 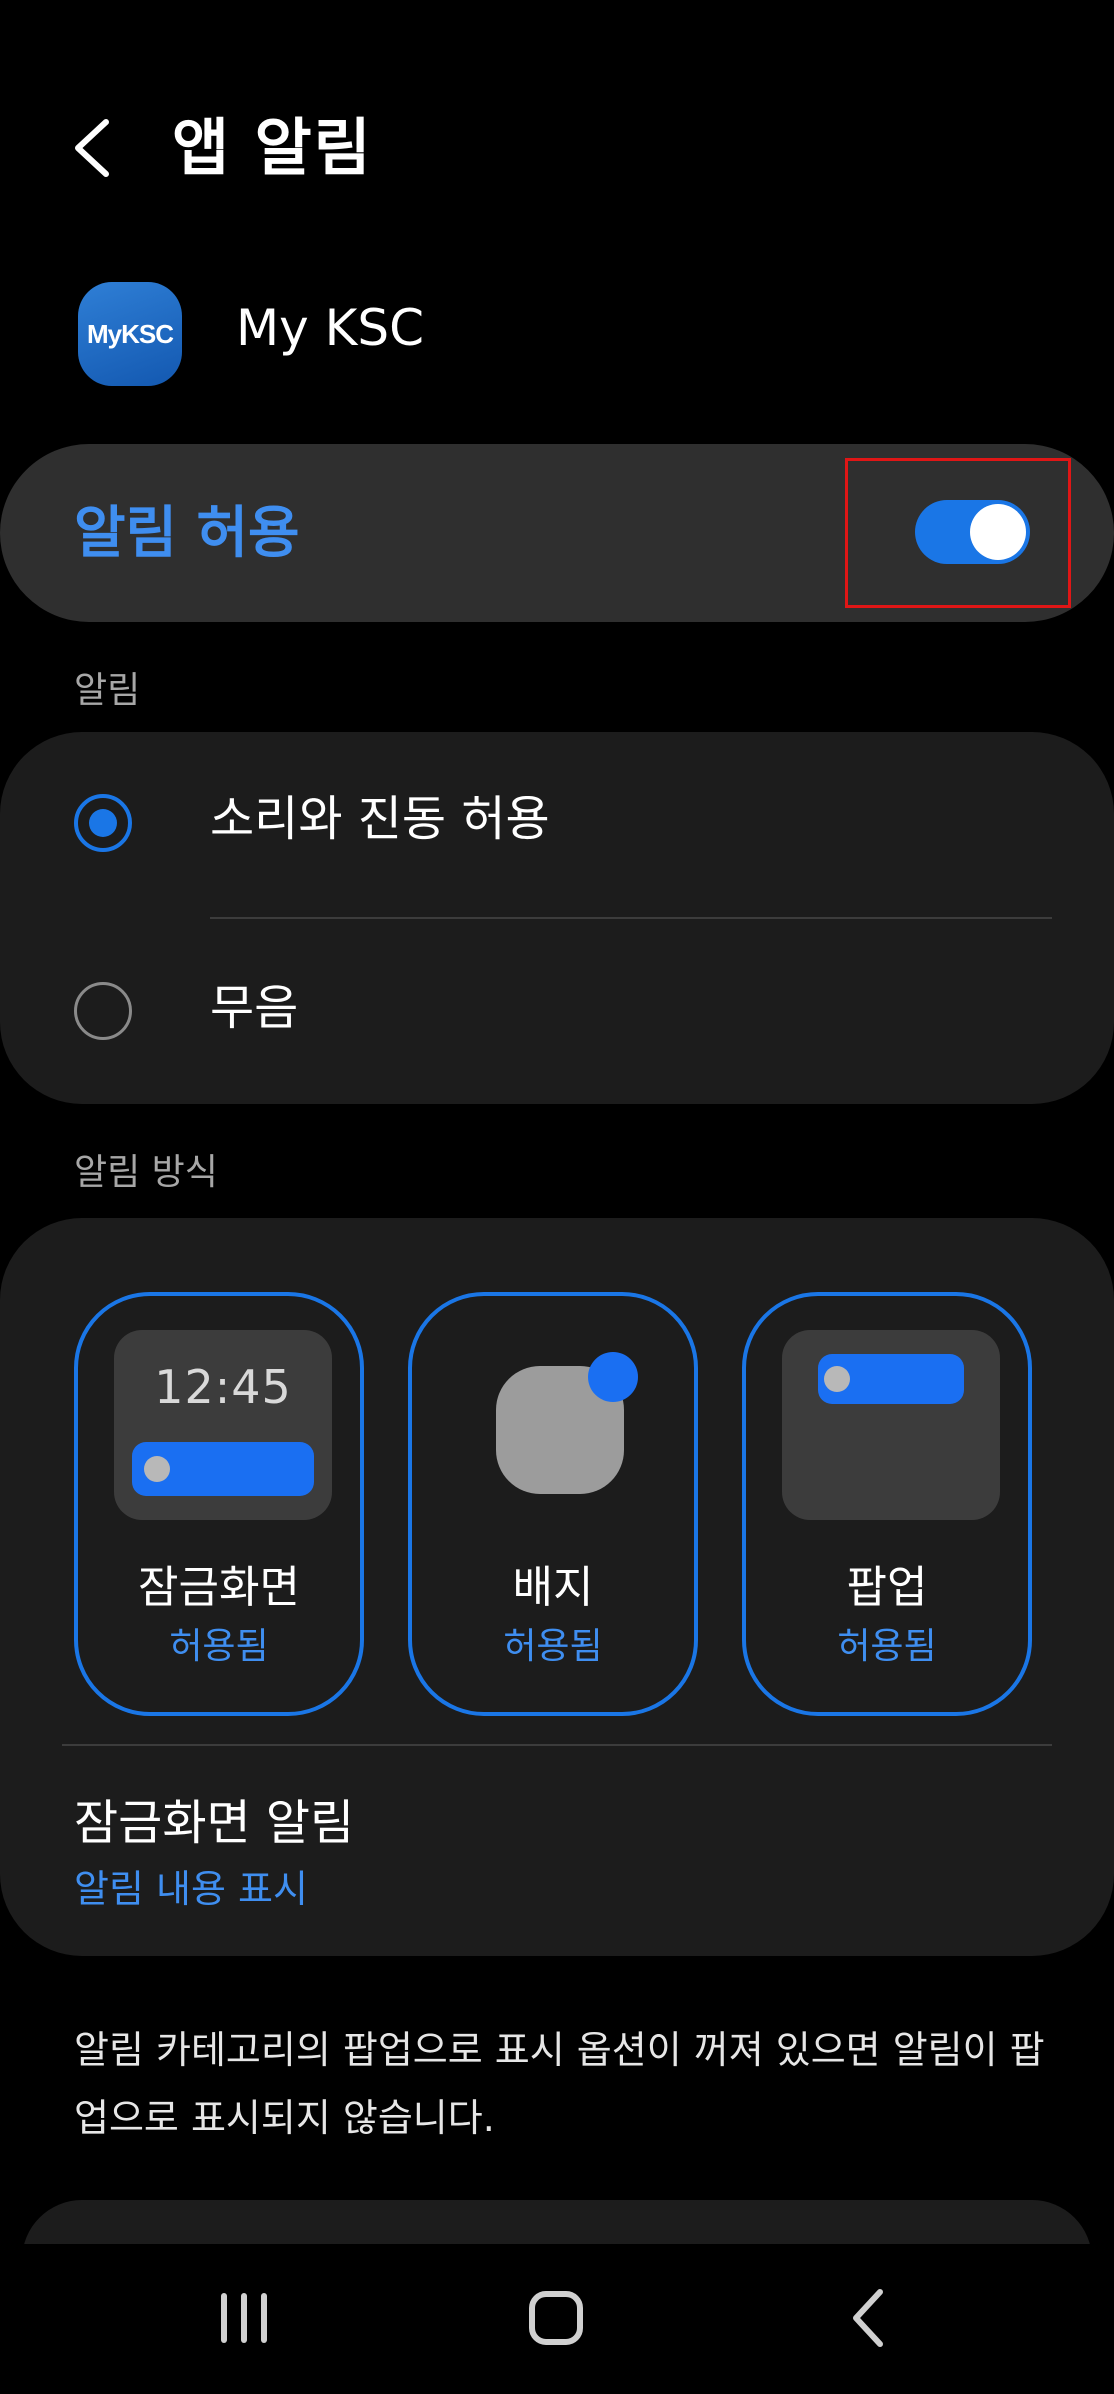 I want to click on page-title: 앱 알림, so click(x=272, y=147).